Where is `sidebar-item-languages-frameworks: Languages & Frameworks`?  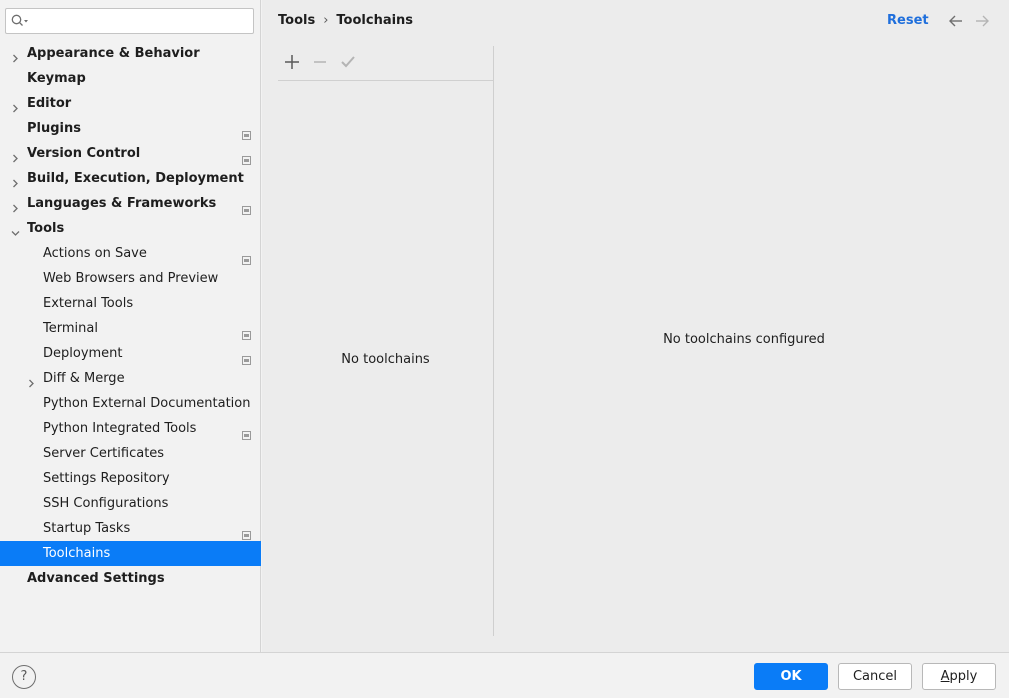 sidebar-item-languages-frameworks: Languages & Frameworks is located at coordinates (130, 203).